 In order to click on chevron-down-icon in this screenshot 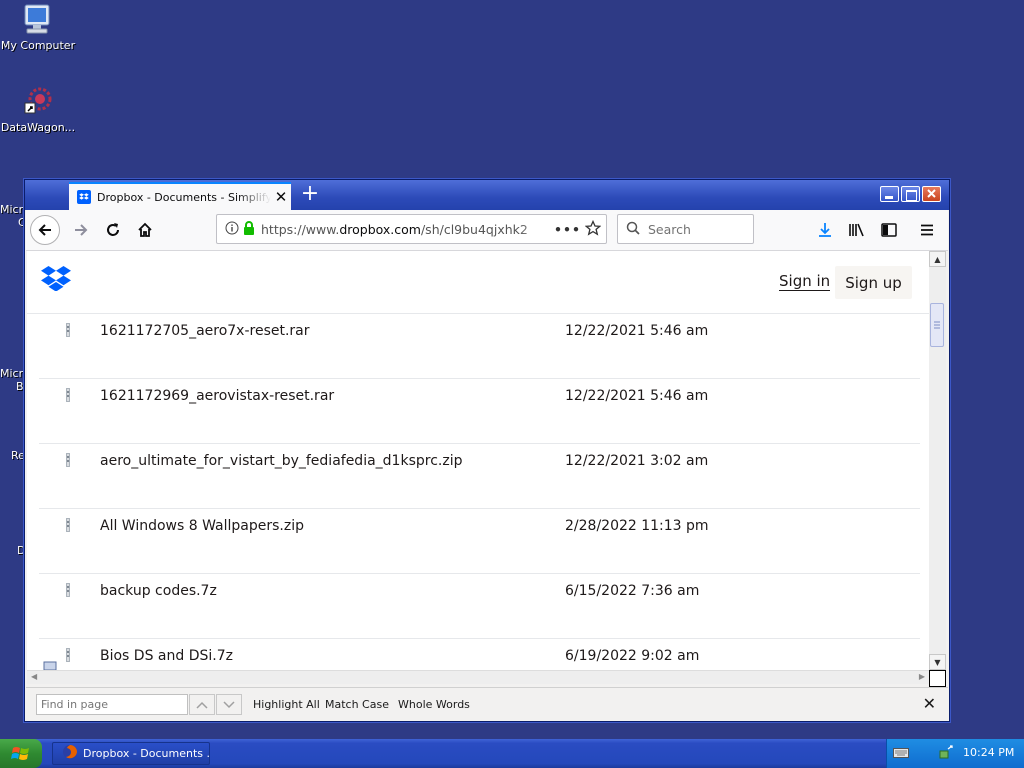, I will do `click(229, 704)`.